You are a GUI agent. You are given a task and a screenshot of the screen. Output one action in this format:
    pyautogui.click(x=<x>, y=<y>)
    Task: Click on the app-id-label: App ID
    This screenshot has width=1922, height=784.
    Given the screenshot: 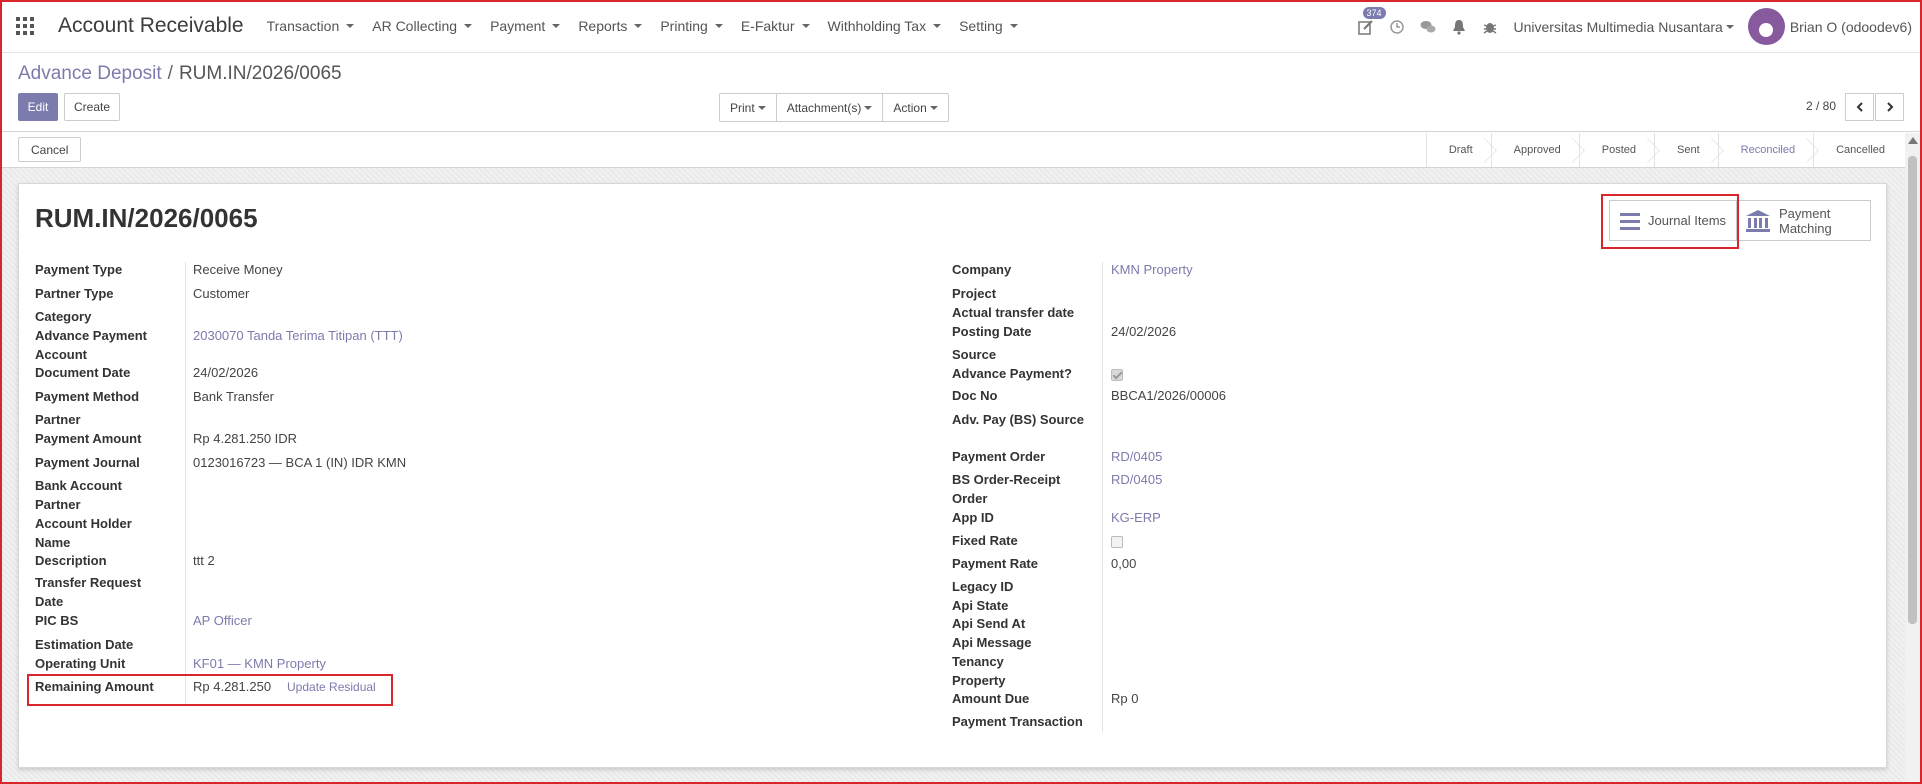 What is the action you would take?
    pyautogui.click(x=973, y=517)
    